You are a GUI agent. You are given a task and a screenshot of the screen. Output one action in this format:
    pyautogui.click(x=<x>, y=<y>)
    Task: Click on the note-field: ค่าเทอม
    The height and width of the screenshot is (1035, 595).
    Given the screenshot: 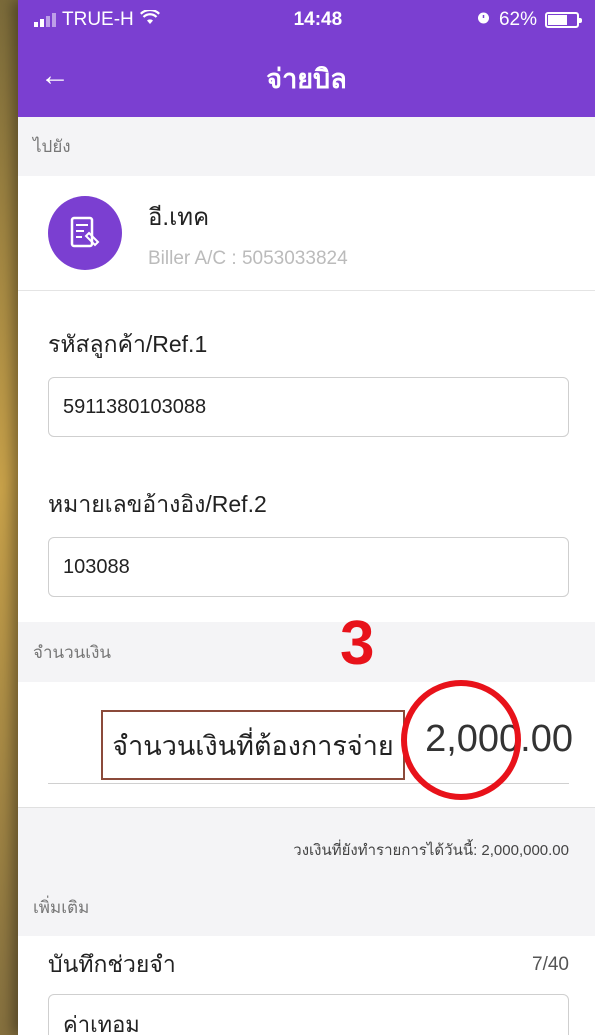 What is the action you would take?
    pyautogui.click(x=306, y=1014)
    